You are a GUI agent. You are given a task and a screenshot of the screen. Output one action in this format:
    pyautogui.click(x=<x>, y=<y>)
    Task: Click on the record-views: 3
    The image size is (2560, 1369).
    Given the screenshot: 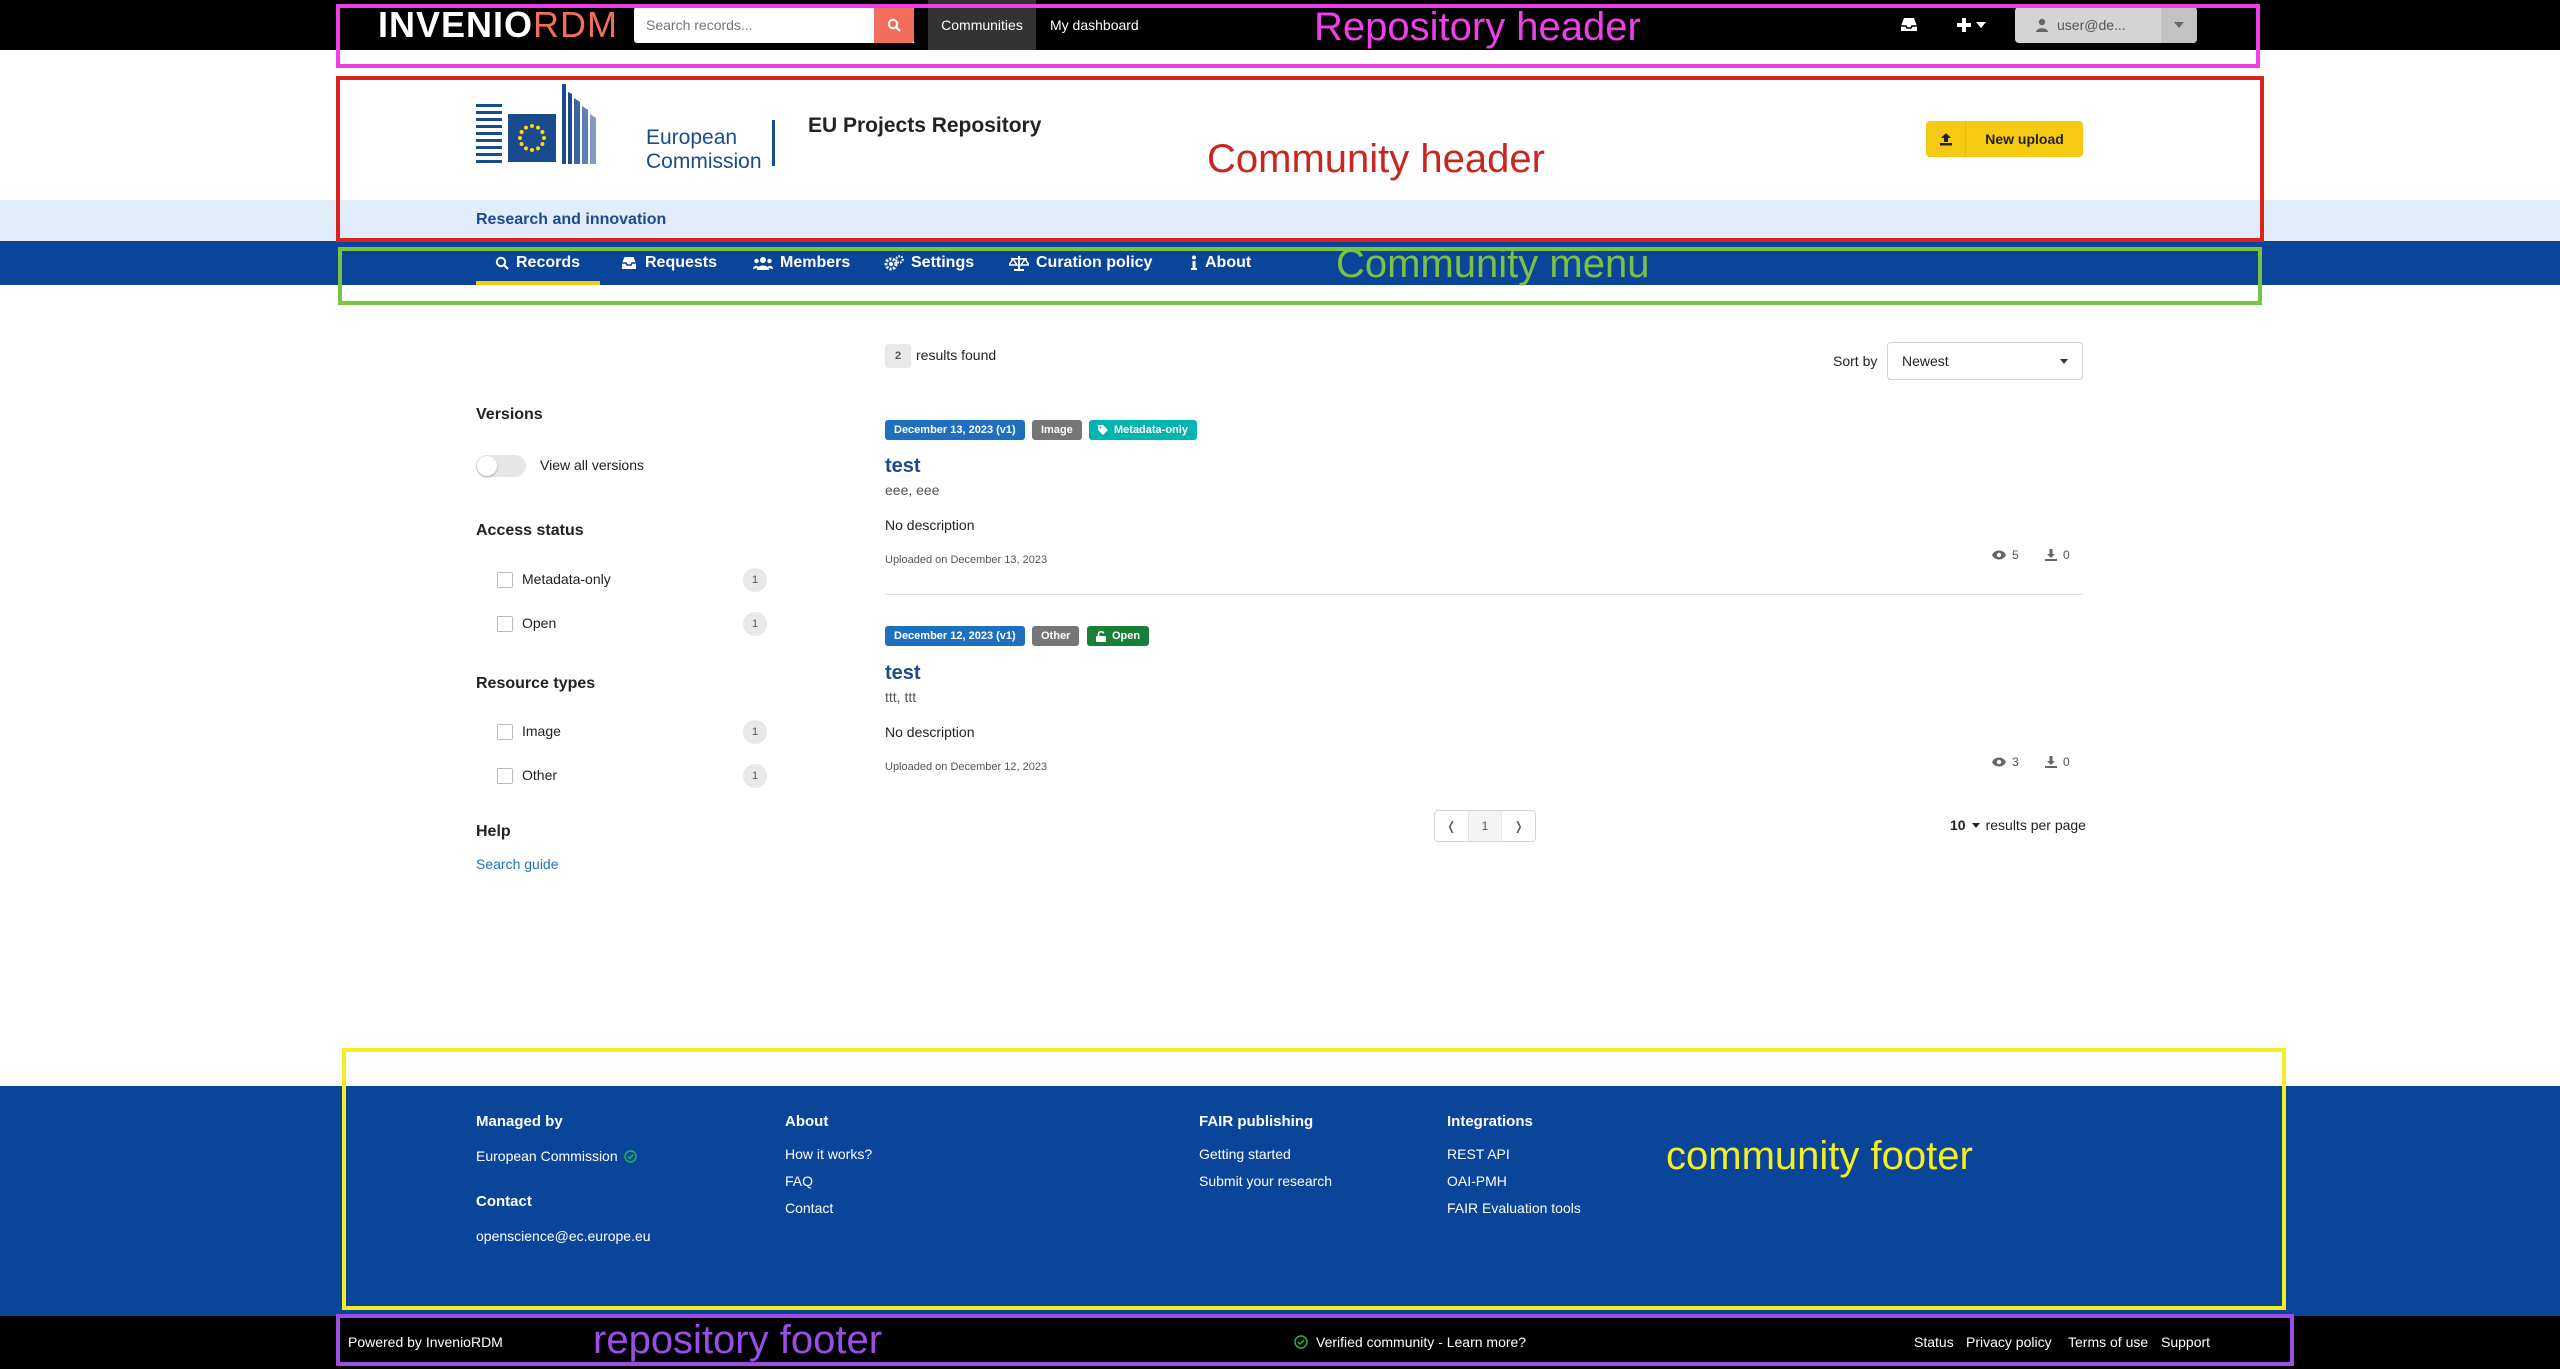 What is the action you would take?
    pyautogui.click(x=2005, y=762)
    